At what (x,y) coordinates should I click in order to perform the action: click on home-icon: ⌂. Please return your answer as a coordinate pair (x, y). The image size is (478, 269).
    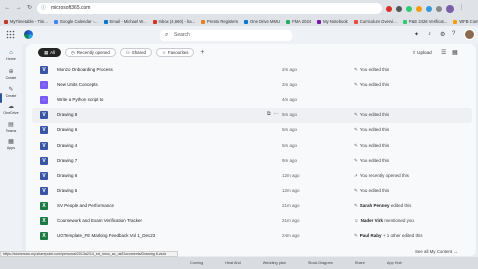
    Looking at the image, I should click on (11, 53).